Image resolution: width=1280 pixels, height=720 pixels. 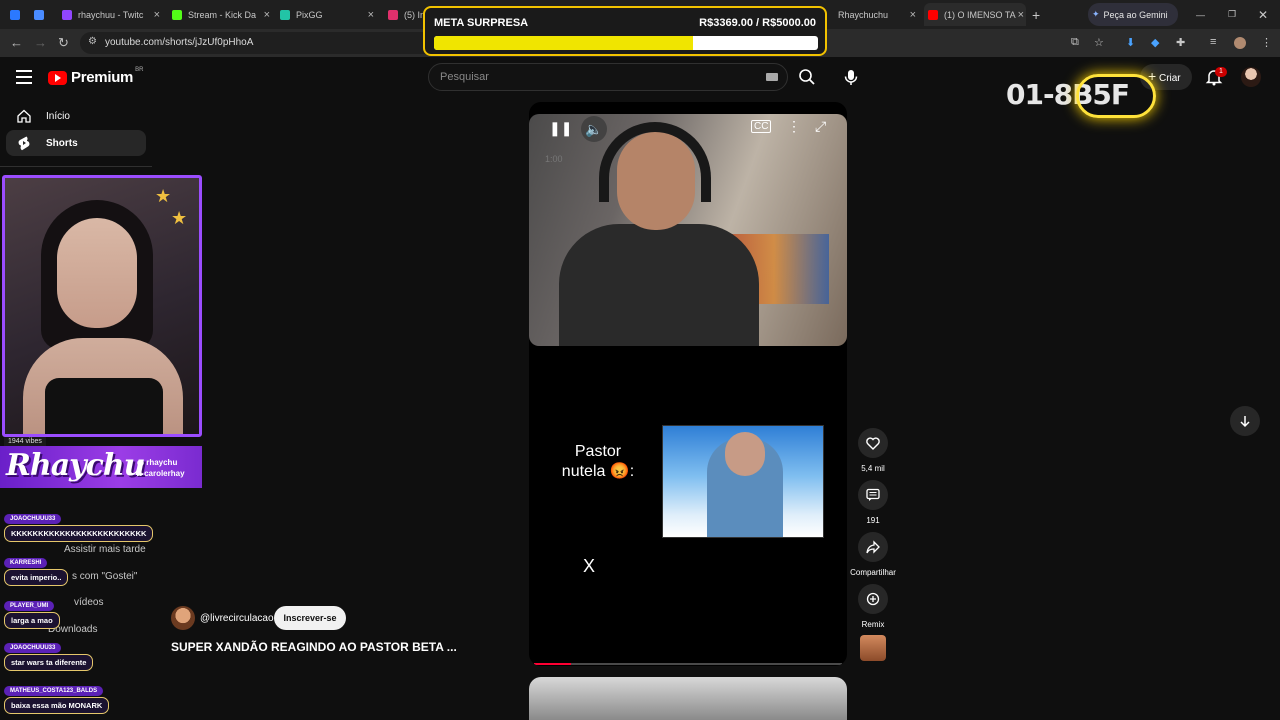 I want to click on sidebar-item-liked: s com "Gostei", so click(x=104, y=576).